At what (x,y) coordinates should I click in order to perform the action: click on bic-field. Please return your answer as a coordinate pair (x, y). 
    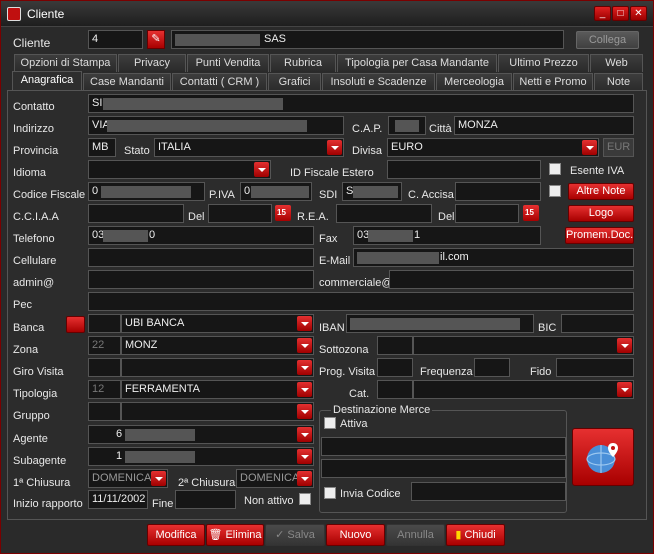
    Looking at the image, I should click on (597, 323).